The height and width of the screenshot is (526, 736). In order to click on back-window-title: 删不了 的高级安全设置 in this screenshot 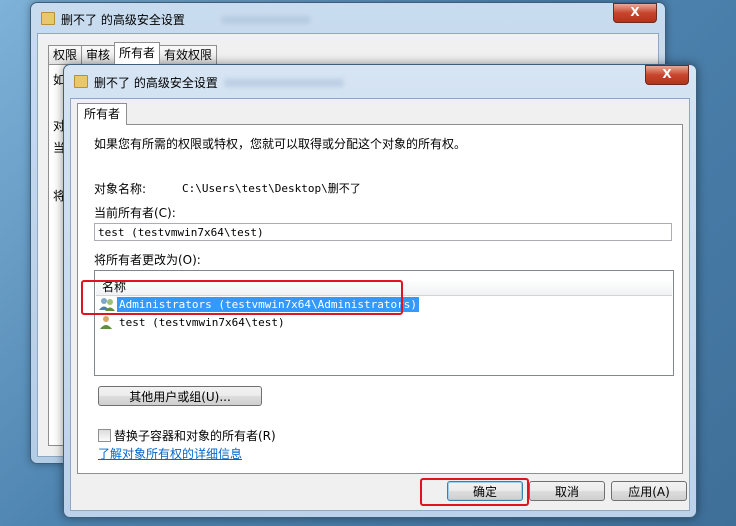, I will do `click(123, 20)`.